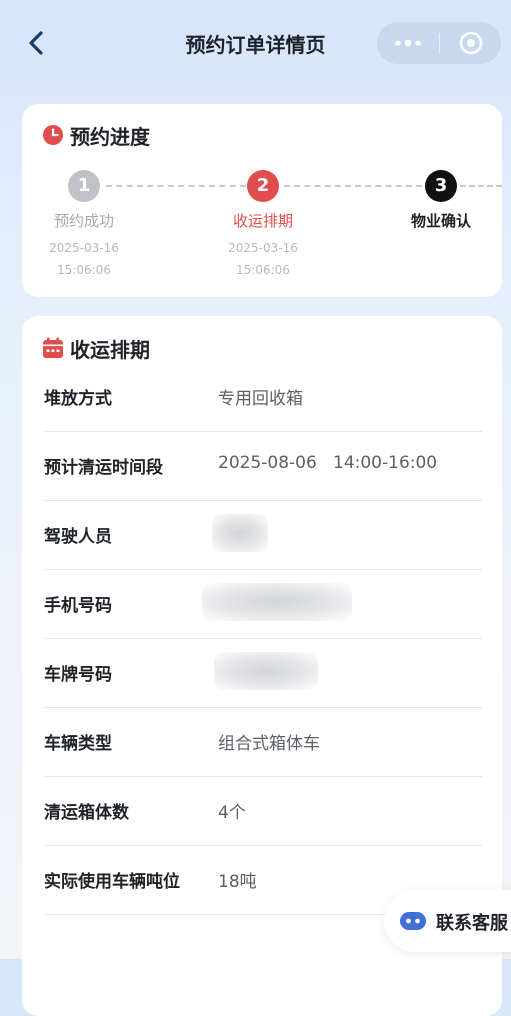 The width and height of the screenshot is (511, 1016). Describe the element at coordinates (263, 186) in the screenshot. I see `step-number: 2` at that location.